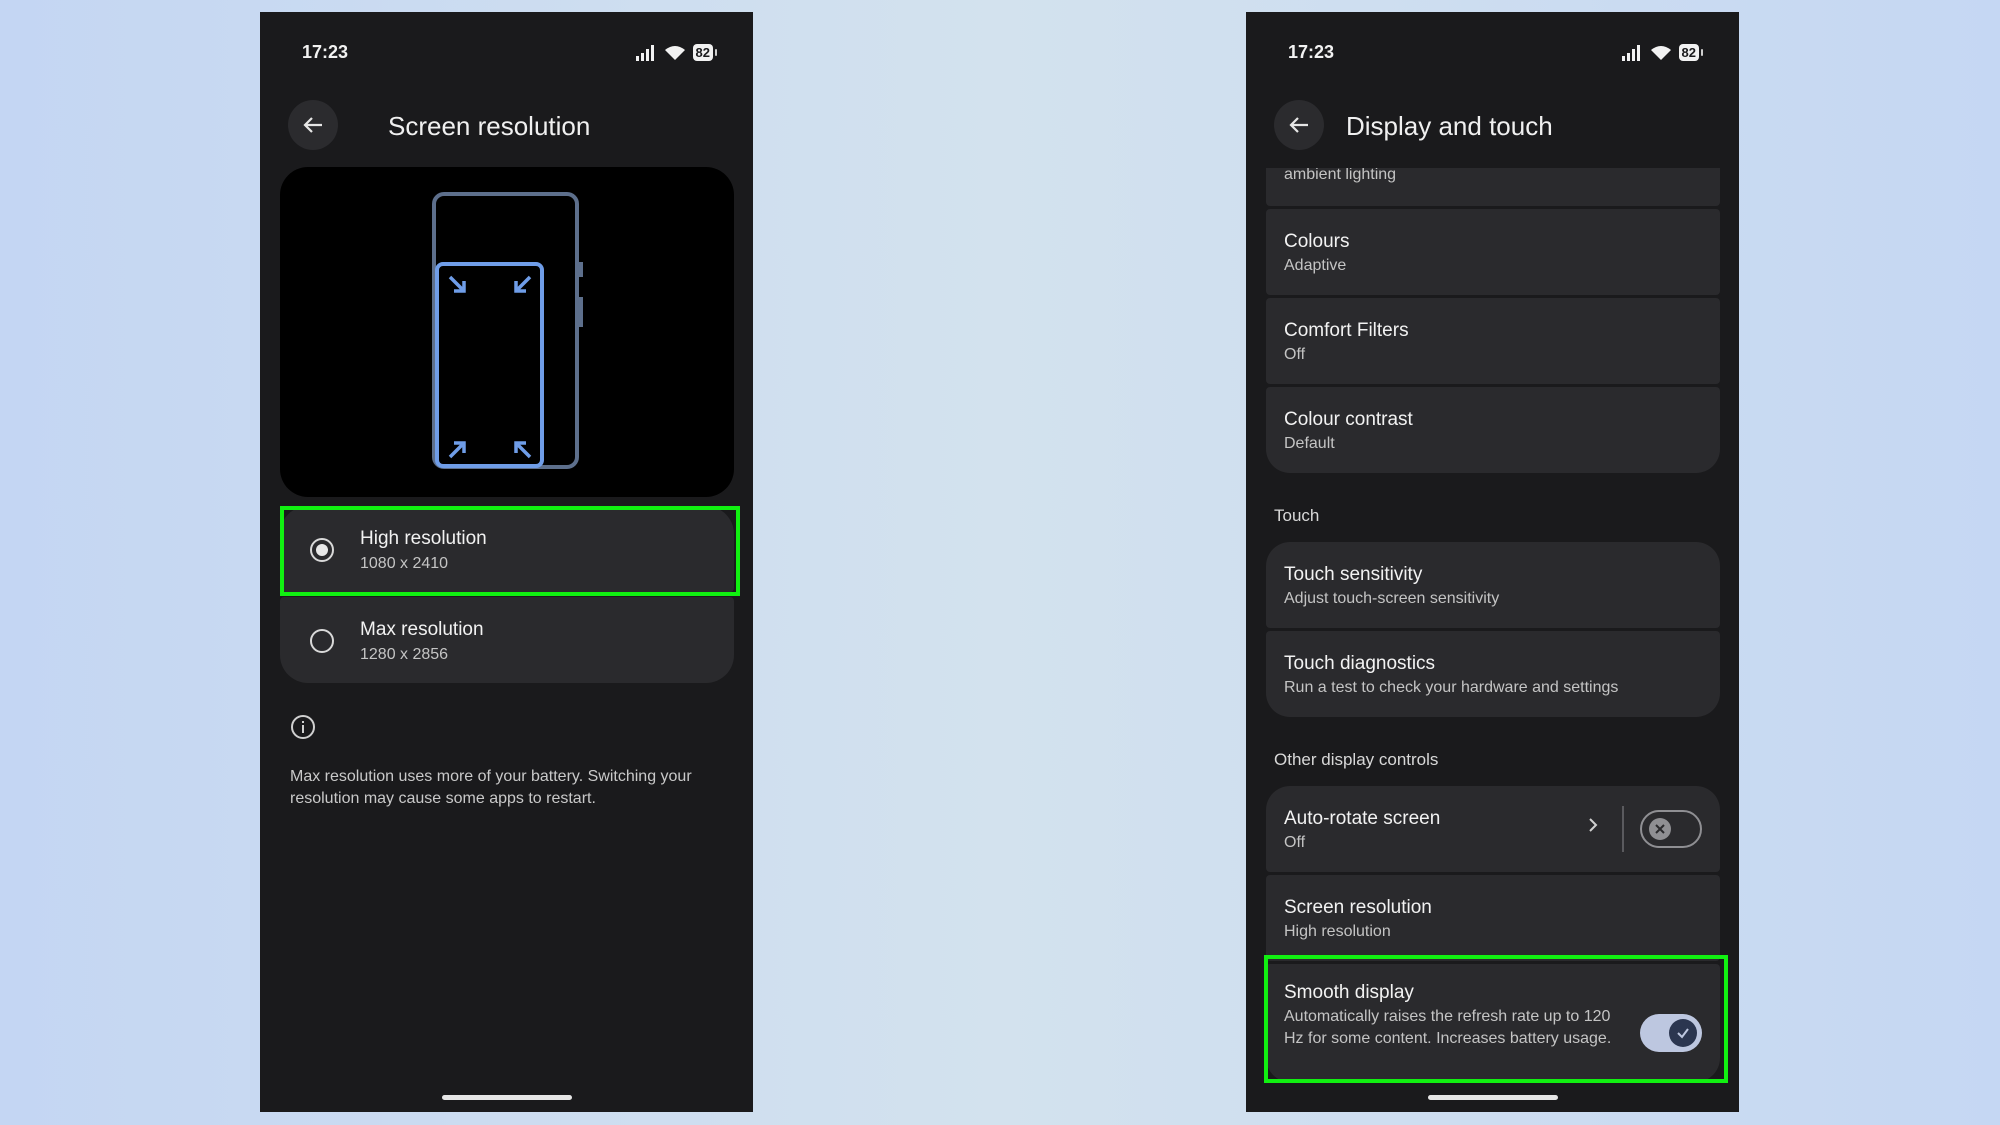 The width and height of the screenshot is (2000, 1125). I want to click on item-subtitle: Adaptive, so click(1315, 265).